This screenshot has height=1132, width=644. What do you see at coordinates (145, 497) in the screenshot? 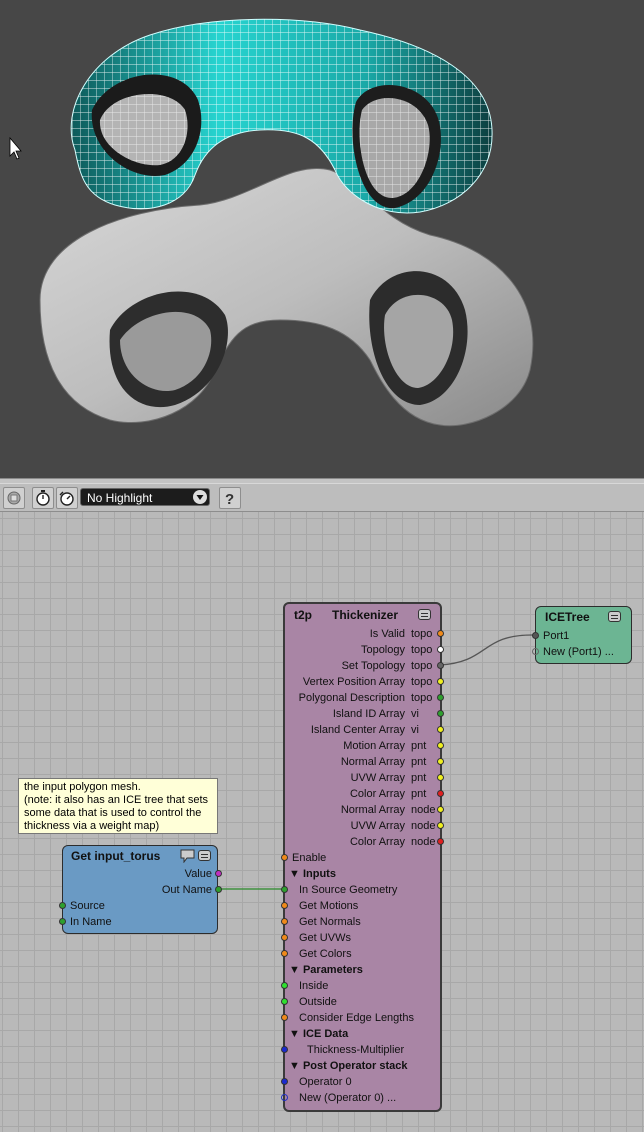
I see `highlight-dropdown: No Highlight` at bounding box center [145, 497].